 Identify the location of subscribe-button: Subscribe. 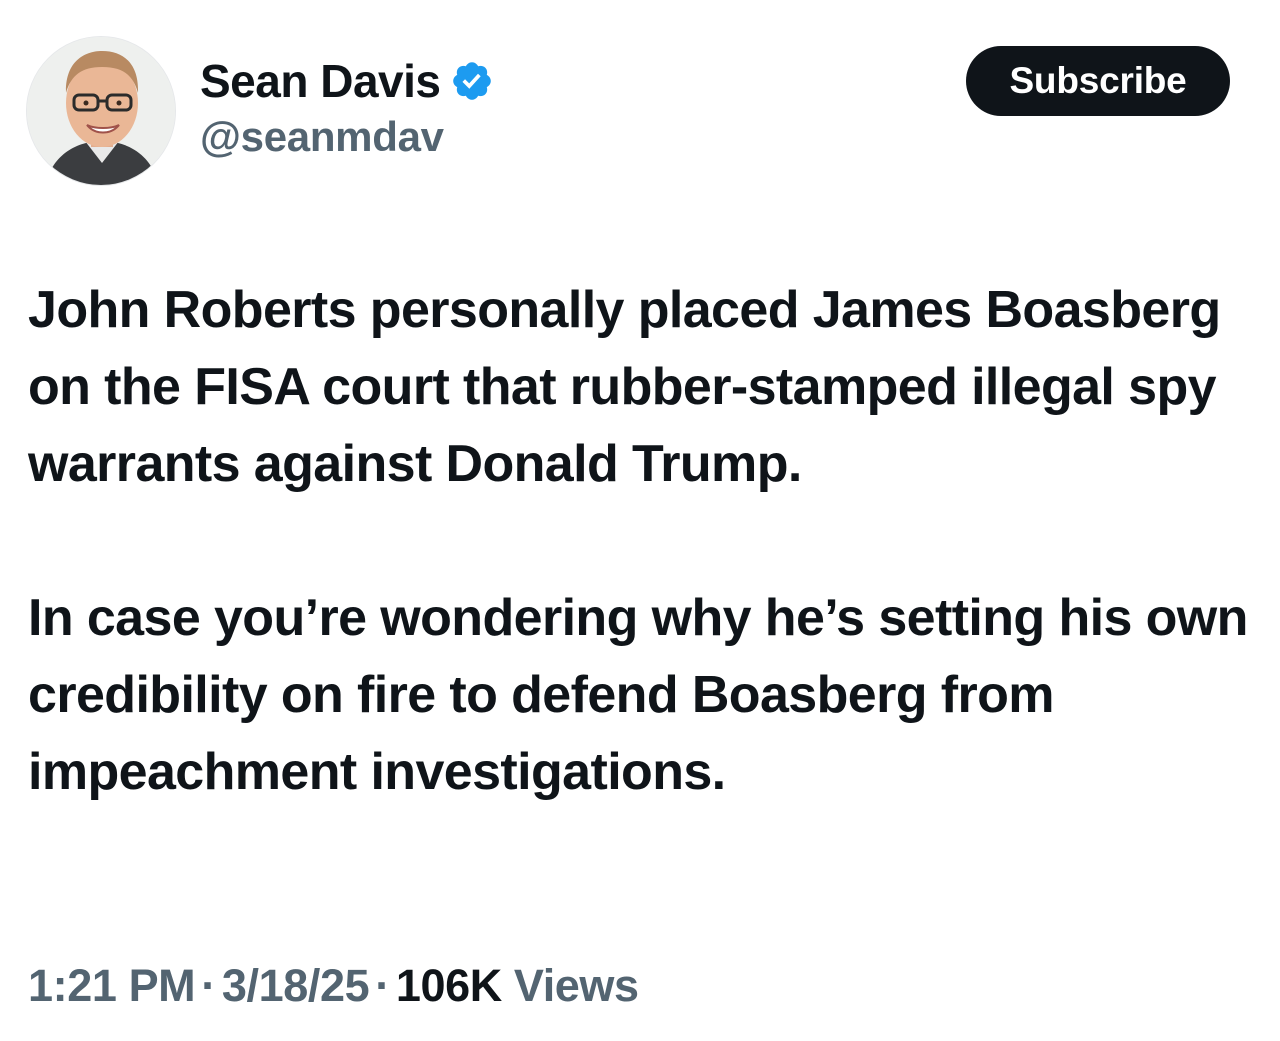
(1098, 81).